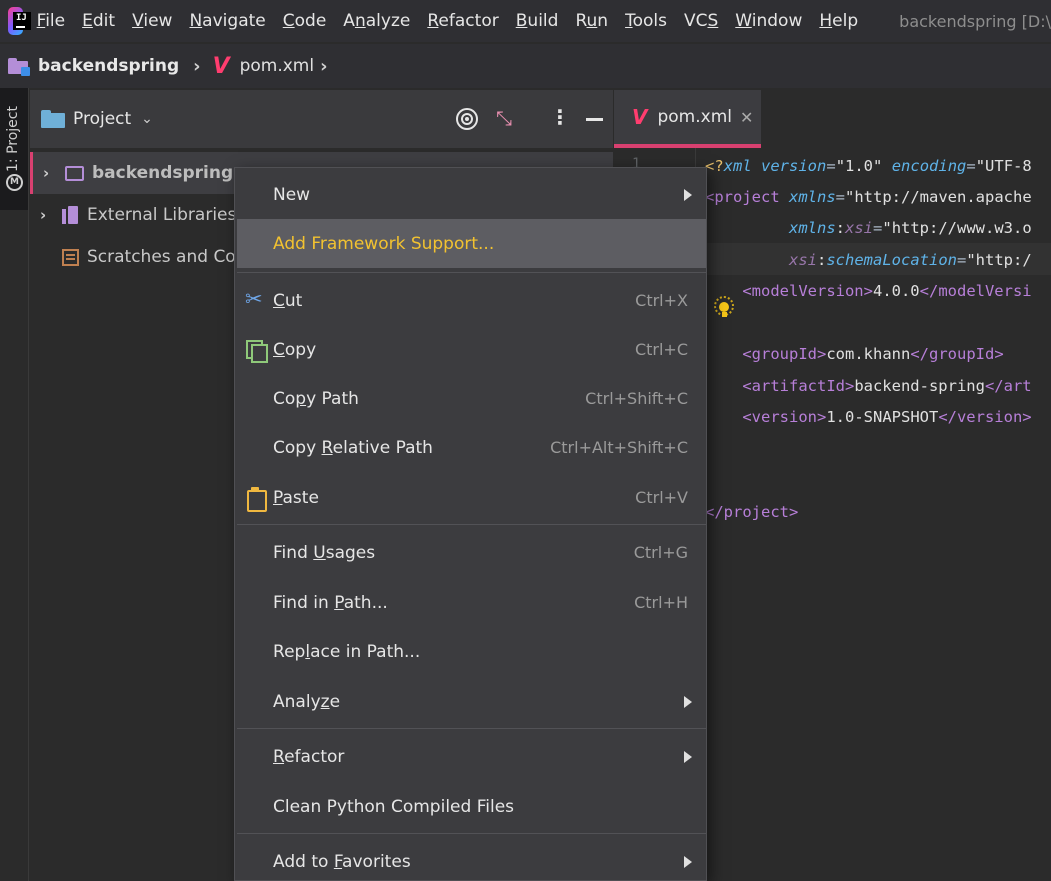 The width and height of the screenshot is (1051, 881). What do you see at coordinates (14, 182) in the screenshot?
I see `maven-icon: M` at bounding box center [14, 182].